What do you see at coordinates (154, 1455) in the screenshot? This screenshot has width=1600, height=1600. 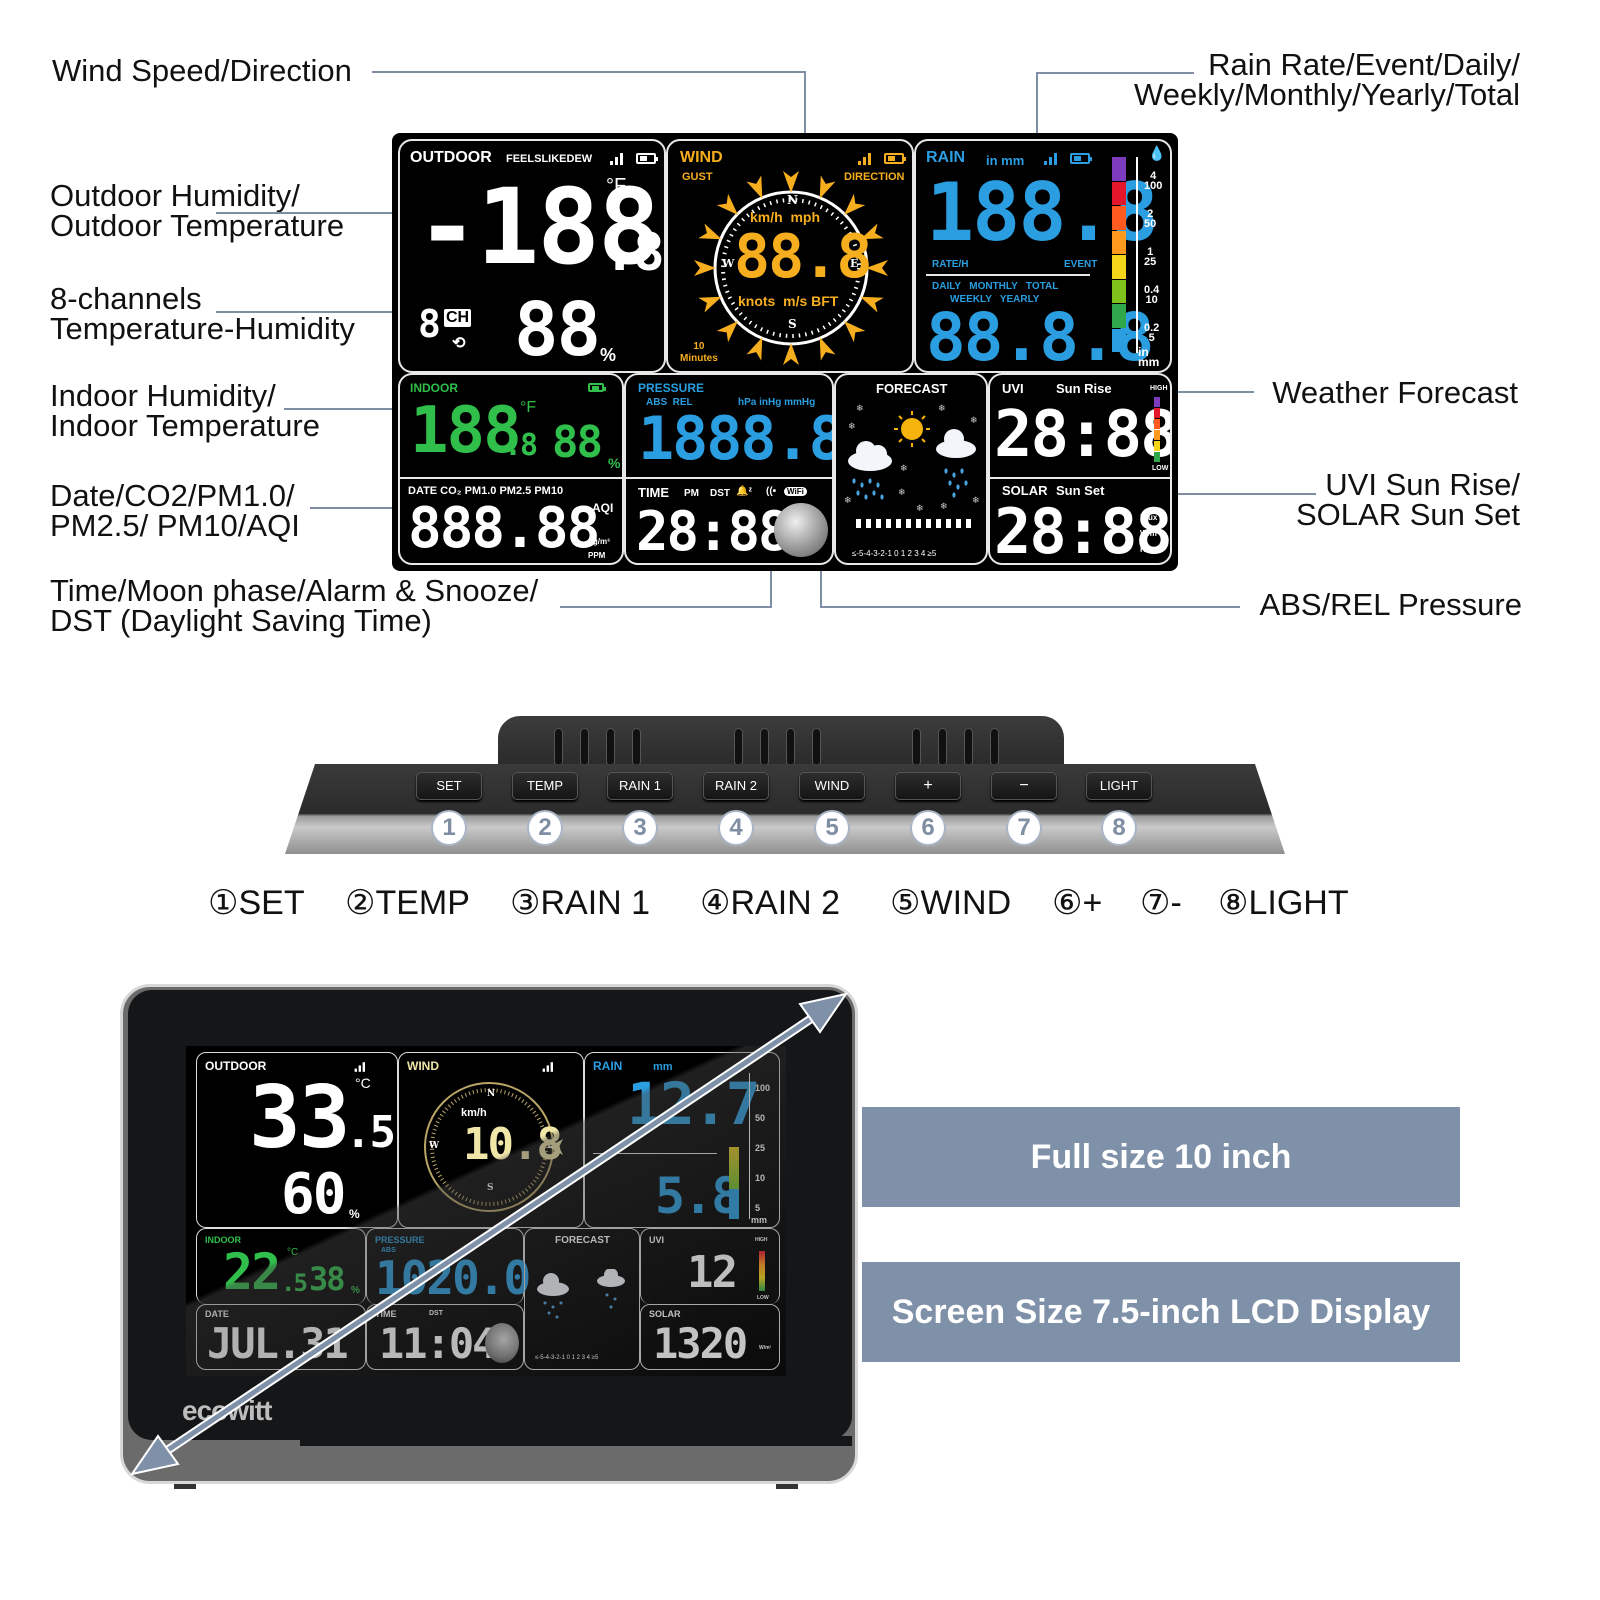 I see `arrow-head-bottom-left` at bounding box center [154, 1455].